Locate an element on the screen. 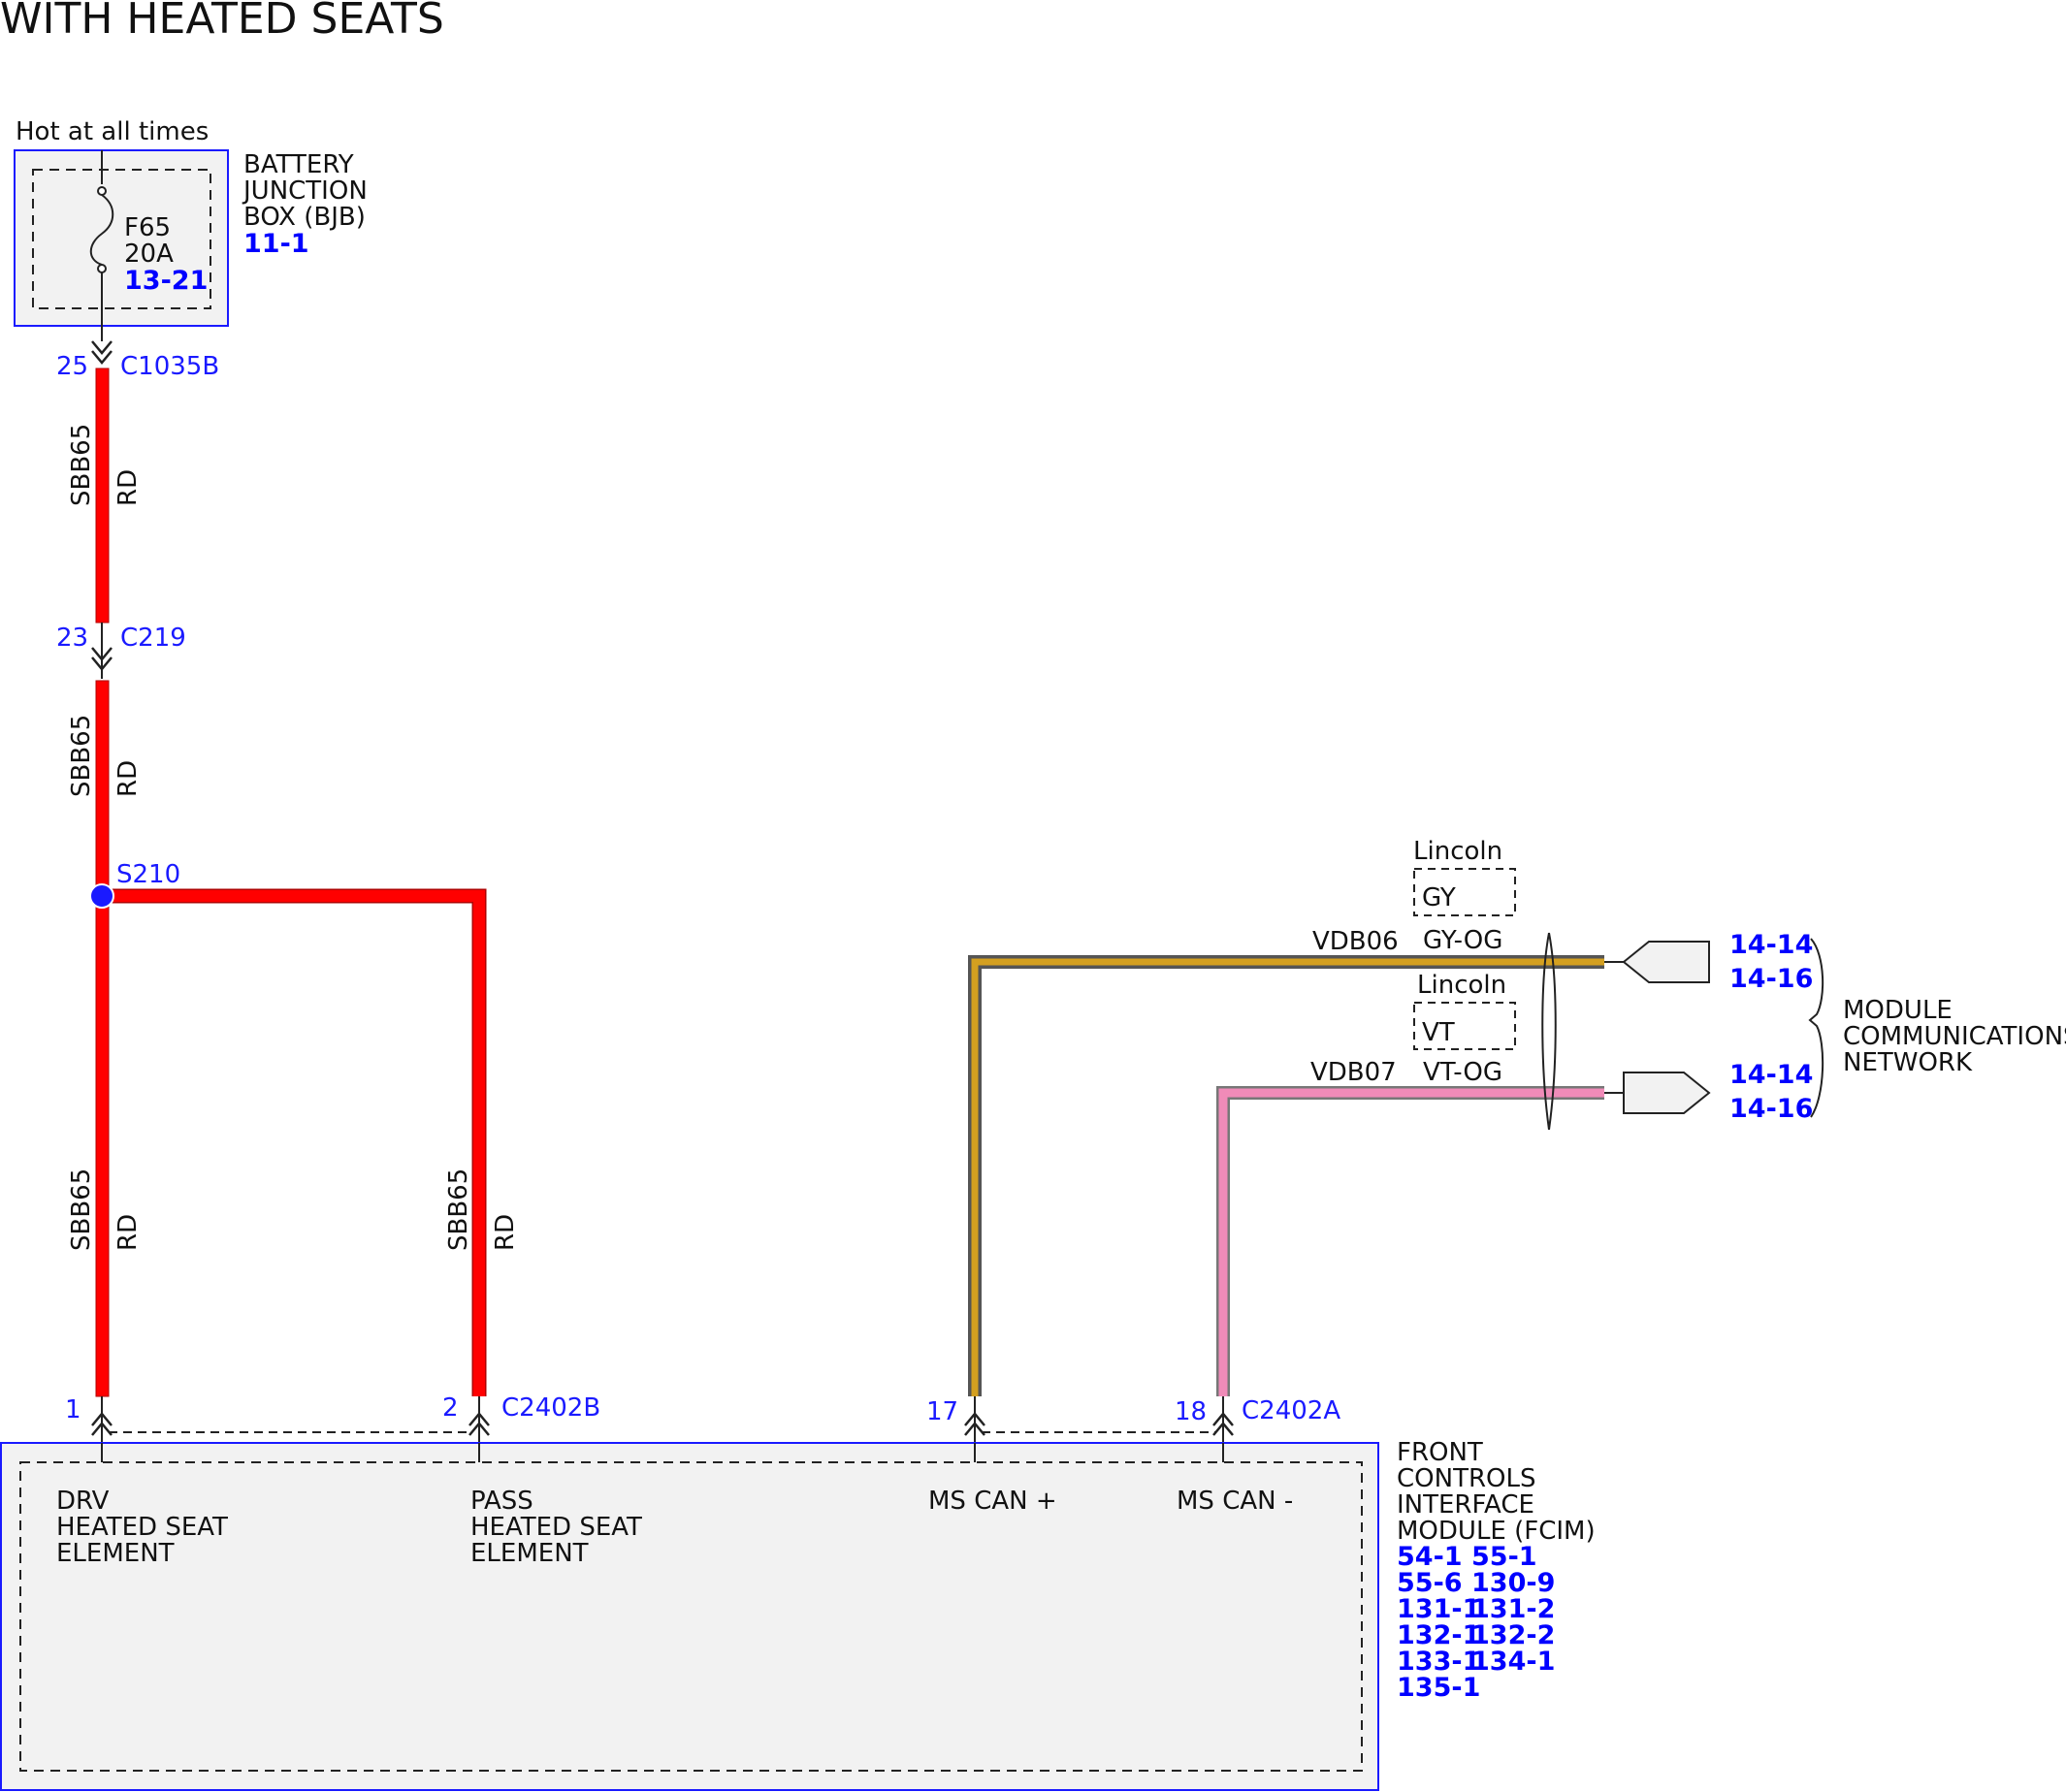 The width and height of the screenshot is (2066, 1792). vdb06-option-label: Lincoln is located at coordinates (1457, 851).